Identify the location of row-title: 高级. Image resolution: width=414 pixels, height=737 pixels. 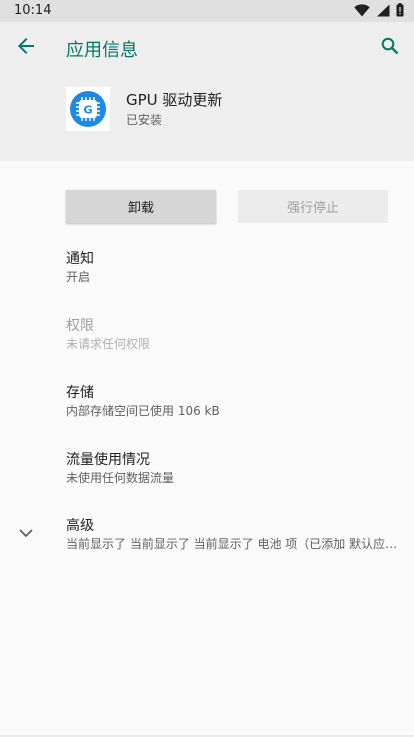
(80, 526).